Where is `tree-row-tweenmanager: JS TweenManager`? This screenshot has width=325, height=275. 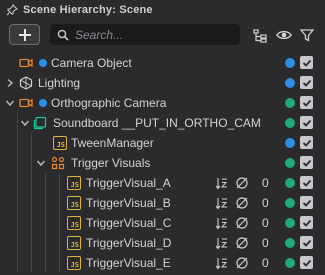 tree-row-tweenmanager: JS TweenManager is located at coordinates (162, 143).